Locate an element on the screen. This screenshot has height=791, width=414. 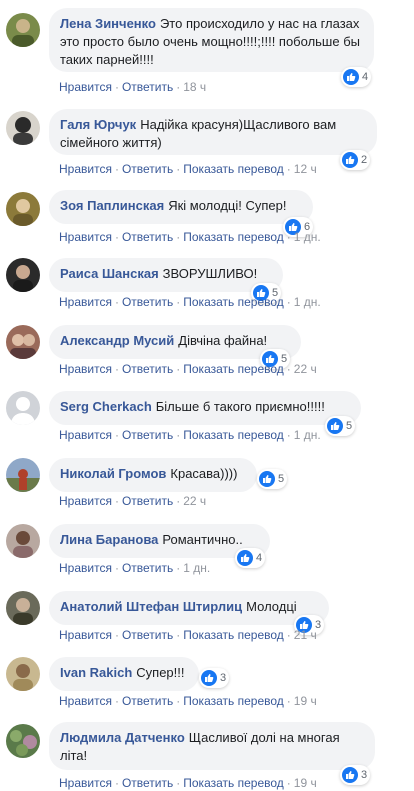
comment-bubble: Анатолий Штефан Штирлиц Молодці is located at coordinates (189, 608).